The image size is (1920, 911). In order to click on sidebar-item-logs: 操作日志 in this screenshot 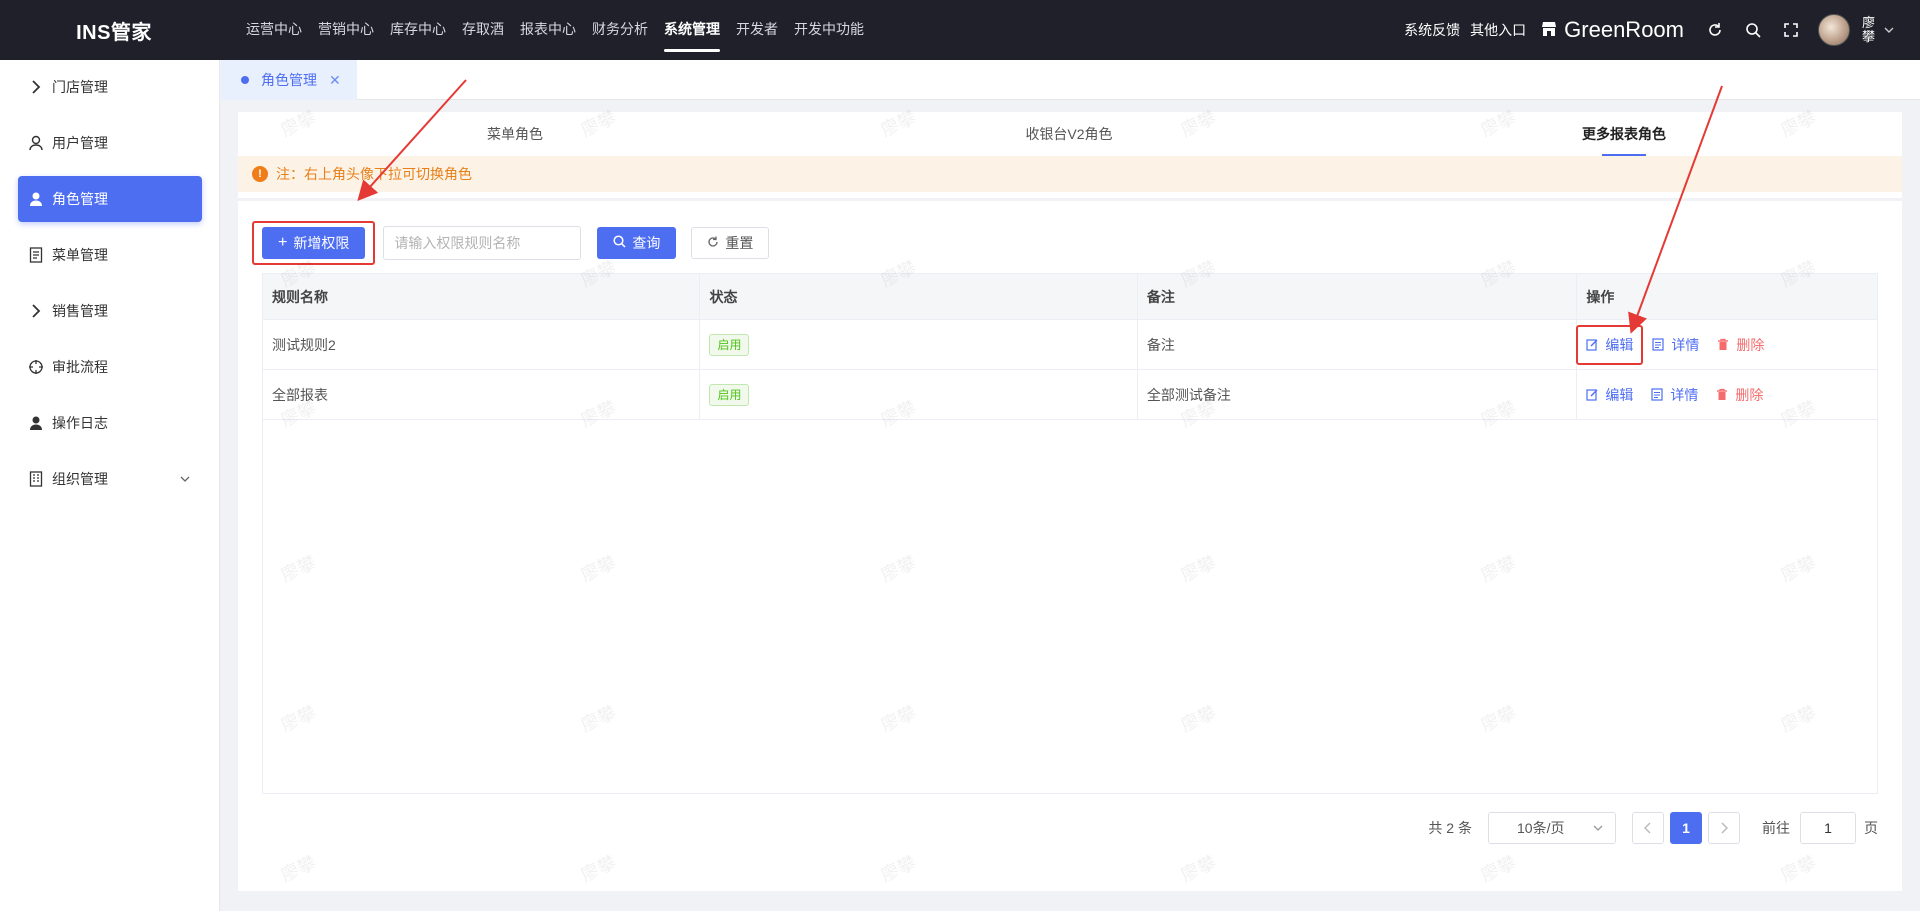, I will do `click(110, 423)`.